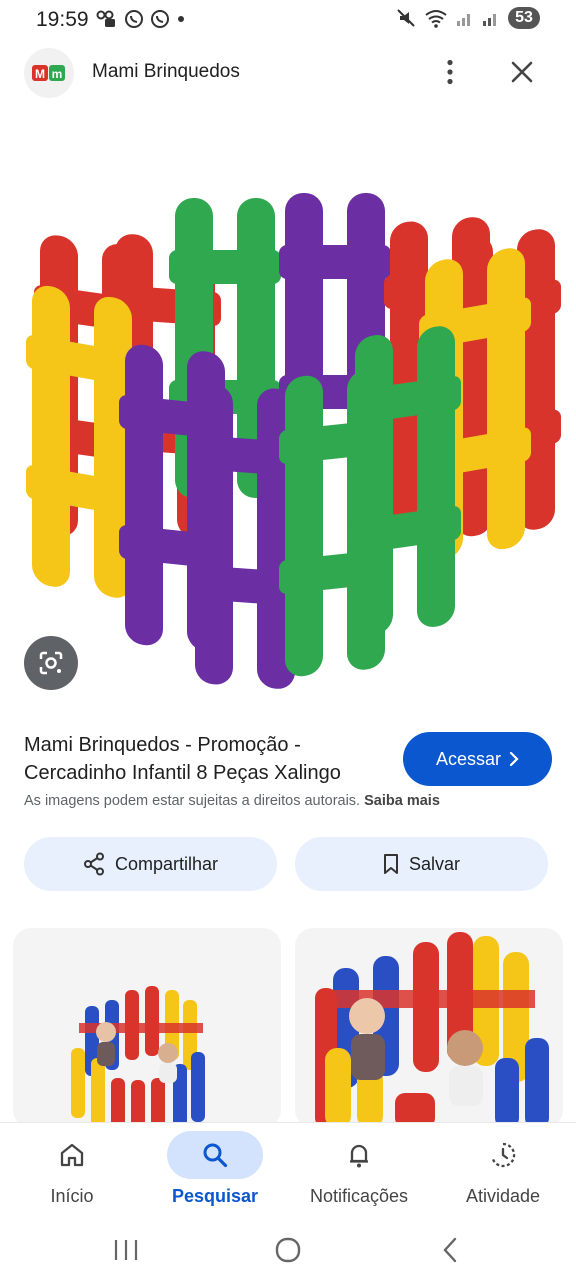 This screenshot has width=576, height=1280. I want to click on bookmark-icon, so click(390, 864).